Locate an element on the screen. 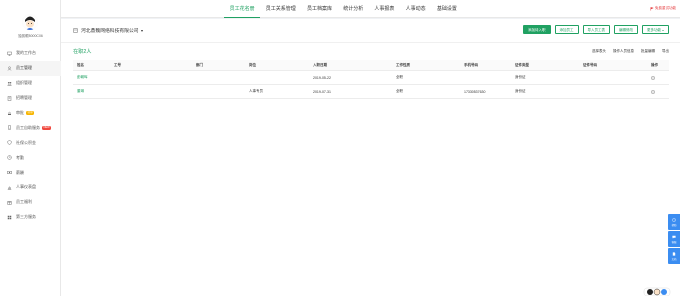  cell-name: 董琳 is located at coordinates (80, 91).